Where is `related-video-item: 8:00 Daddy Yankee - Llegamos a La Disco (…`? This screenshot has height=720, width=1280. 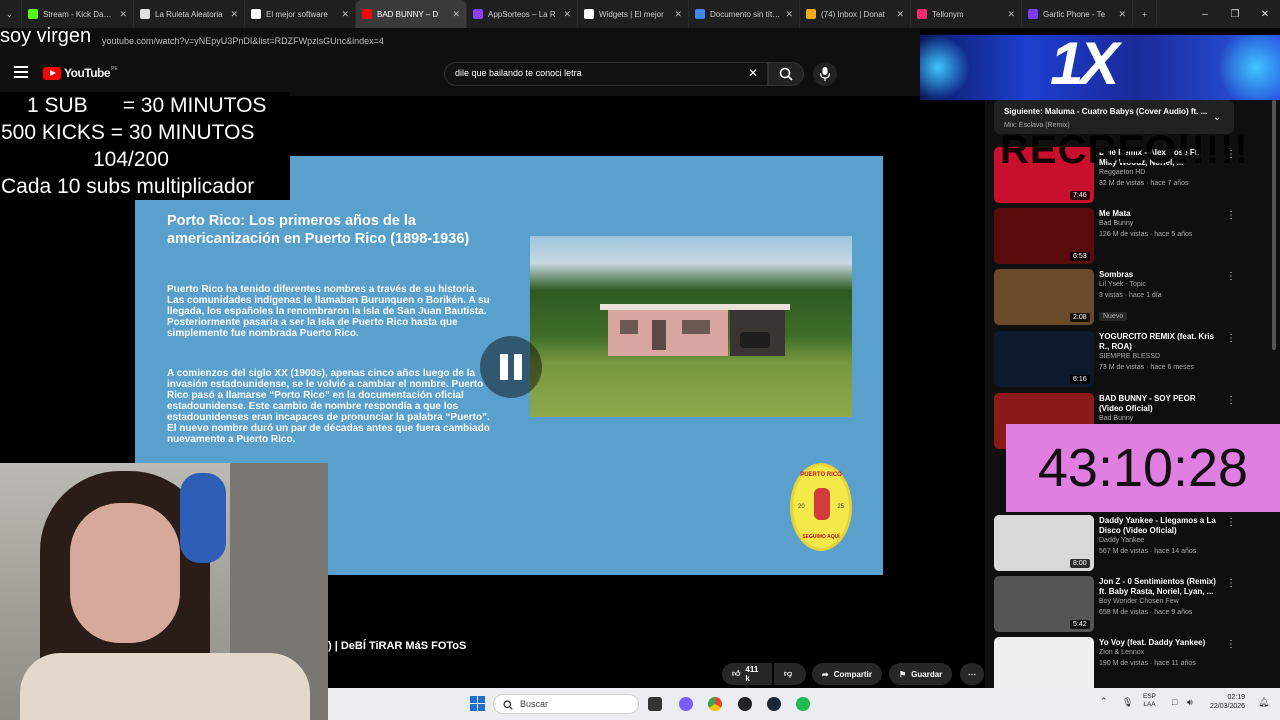
related-video-item: 8:00 Daddy Yankee - Llegamos a La Disco (… is located at coordinates (1119, 543).